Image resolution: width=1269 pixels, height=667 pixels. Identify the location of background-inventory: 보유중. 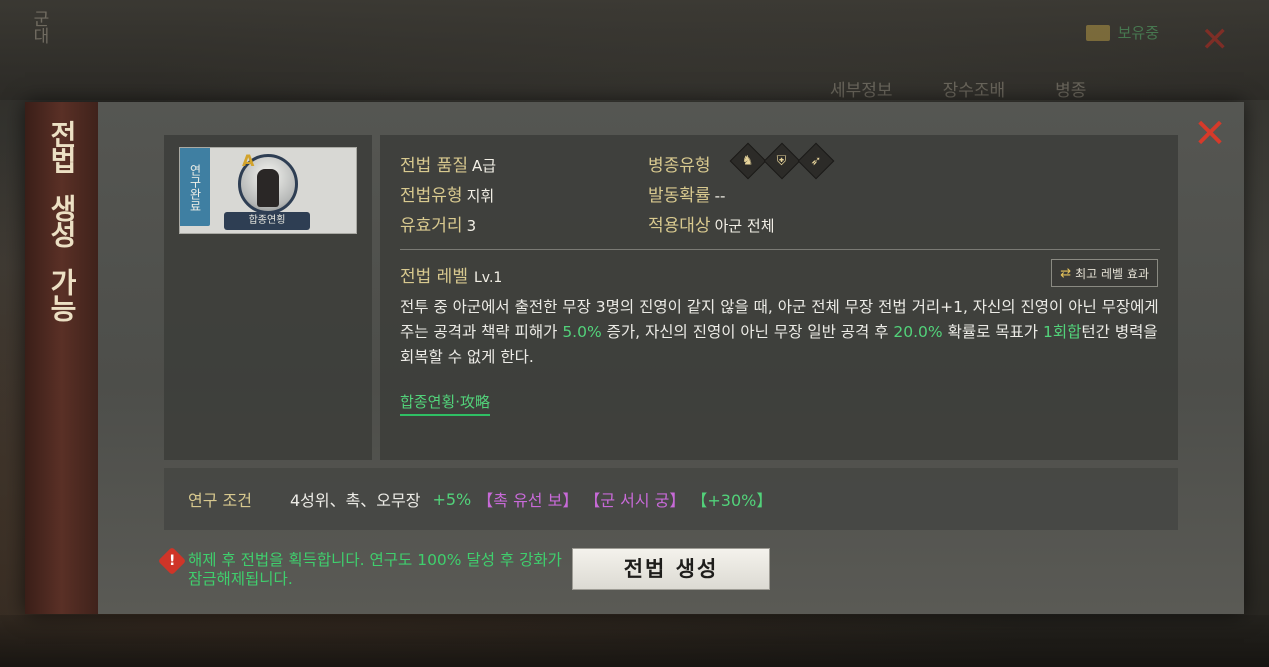
(1122, 32).